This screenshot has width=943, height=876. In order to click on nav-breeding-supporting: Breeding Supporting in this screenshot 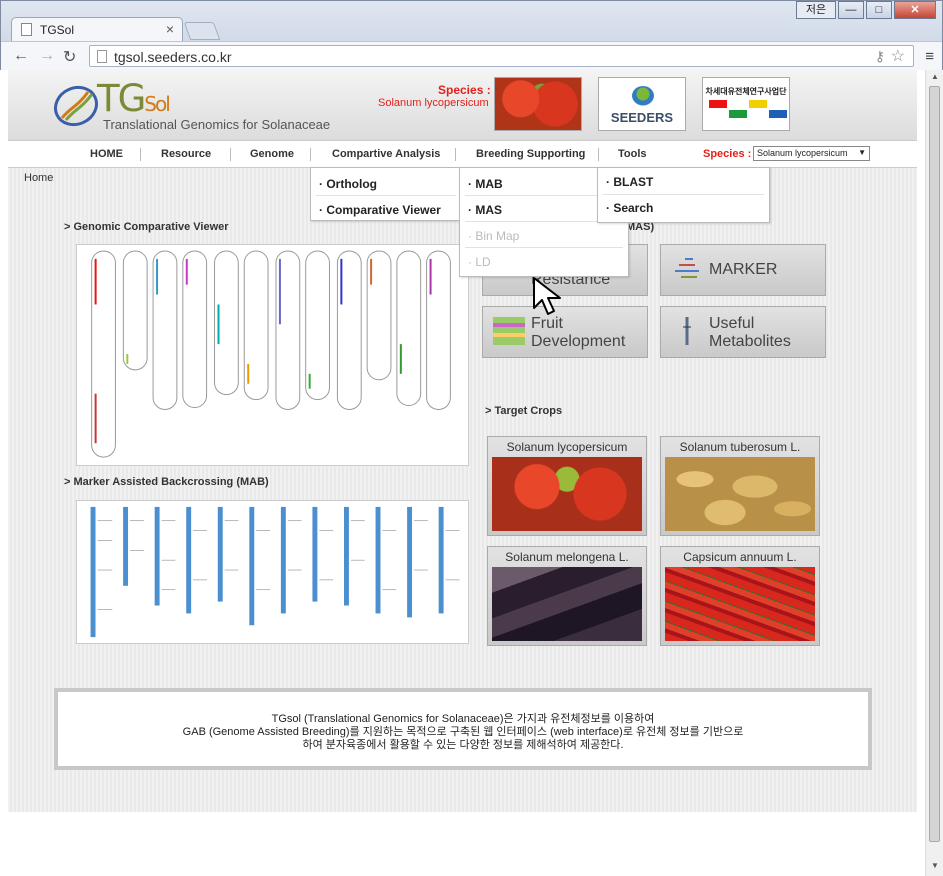, I will do `click(530, 154)`.